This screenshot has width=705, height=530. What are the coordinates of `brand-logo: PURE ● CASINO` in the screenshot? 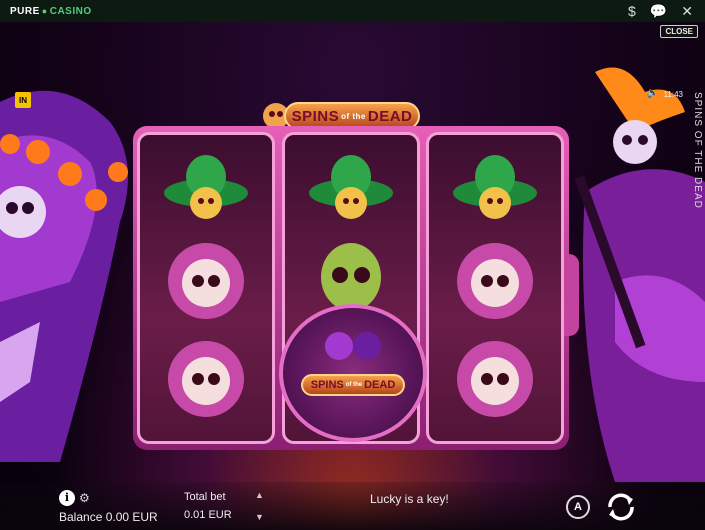 It's located at (51, 11).